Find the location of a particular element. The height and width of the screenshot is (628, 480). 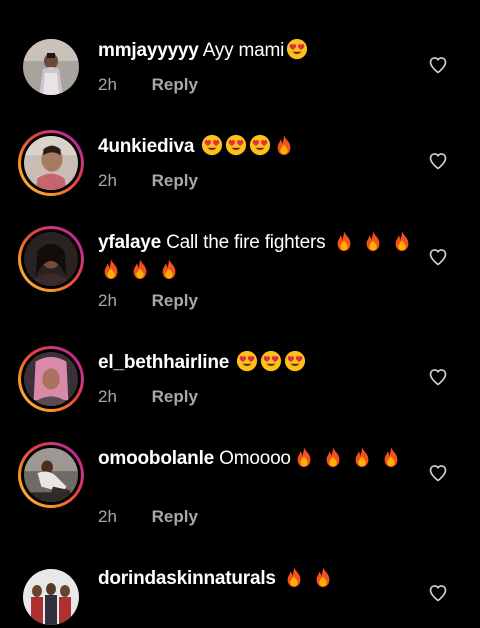

comment-username: dorindaskinnaturals is located at coordinates (187, 578).